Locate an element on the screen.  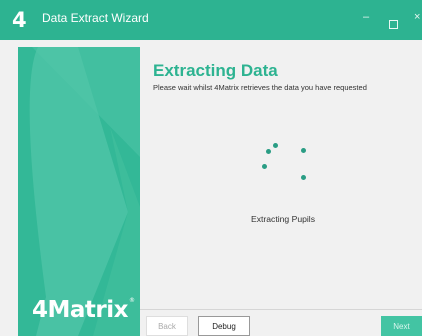
close-button: × is located at coordinates (417, 17).